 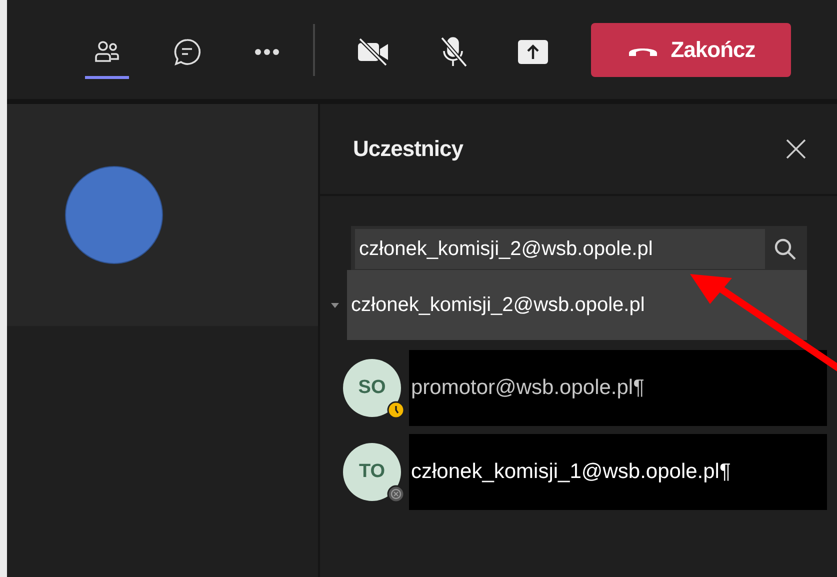 What do you see at coordinates (107, 52) in the screenshot?
I see `people-icon` at bounding box center [107, 52].